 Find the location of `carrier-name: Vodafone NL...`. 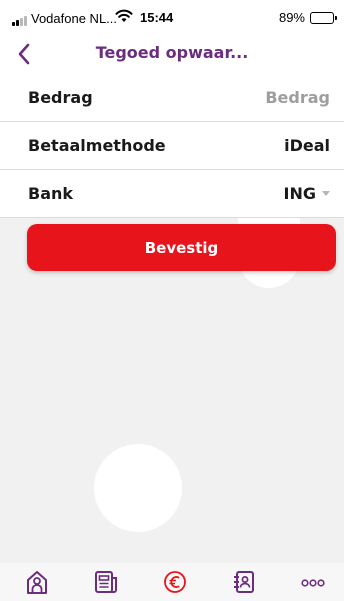

carrier-name: Vodafone NL... is located at coordinates (74, 18).